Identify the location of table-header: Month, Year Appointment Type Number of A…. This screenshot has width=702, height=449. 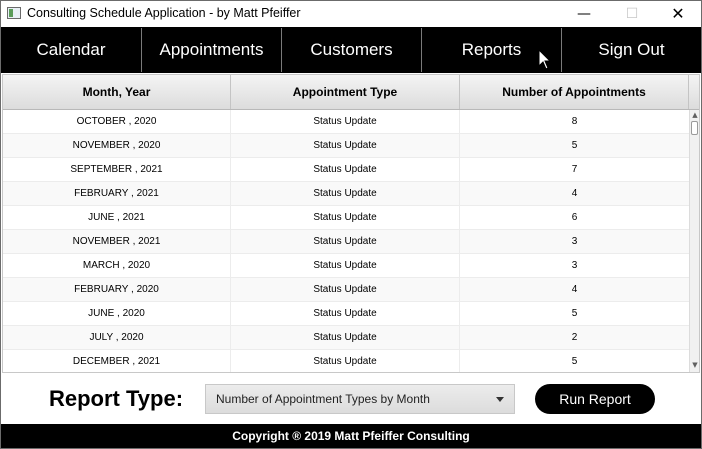
(346, 92).